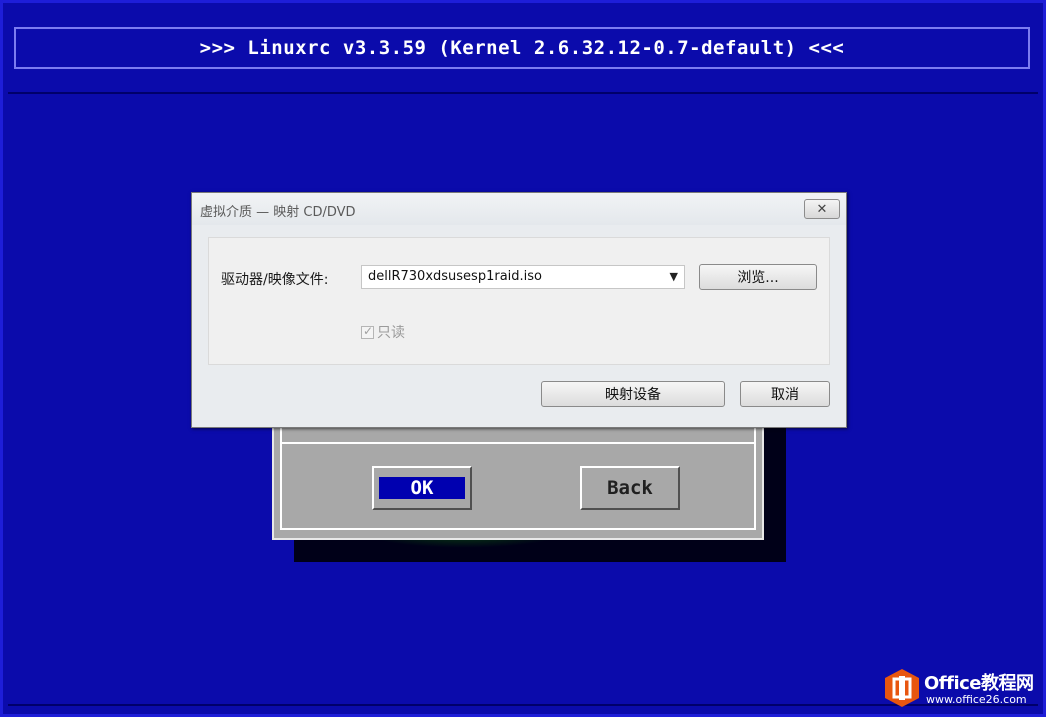  Describe the element at coordinates (391, 333) in the screenshot. I see `readonly-label: 只读` at that location.